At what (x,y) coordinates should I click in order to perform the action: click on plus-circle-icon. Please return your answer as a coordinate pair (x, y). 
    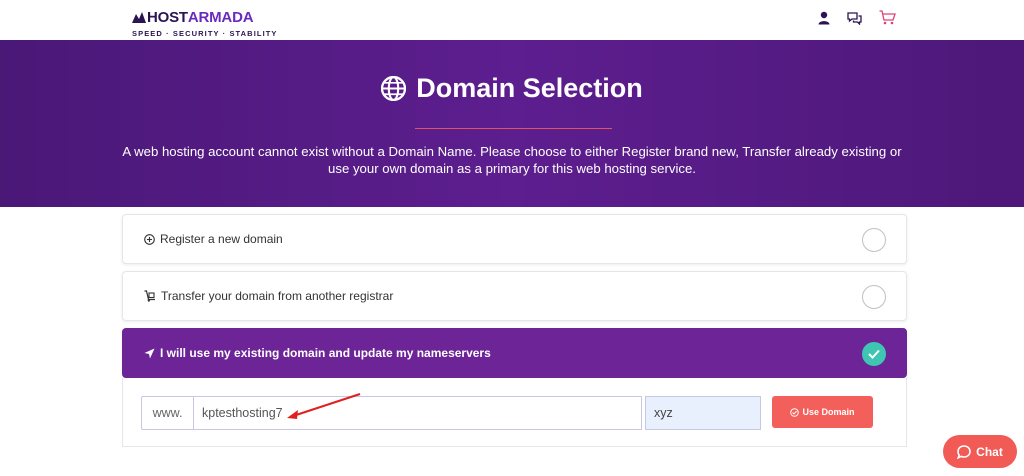
    Looking at the image, I should click on (149, 239).